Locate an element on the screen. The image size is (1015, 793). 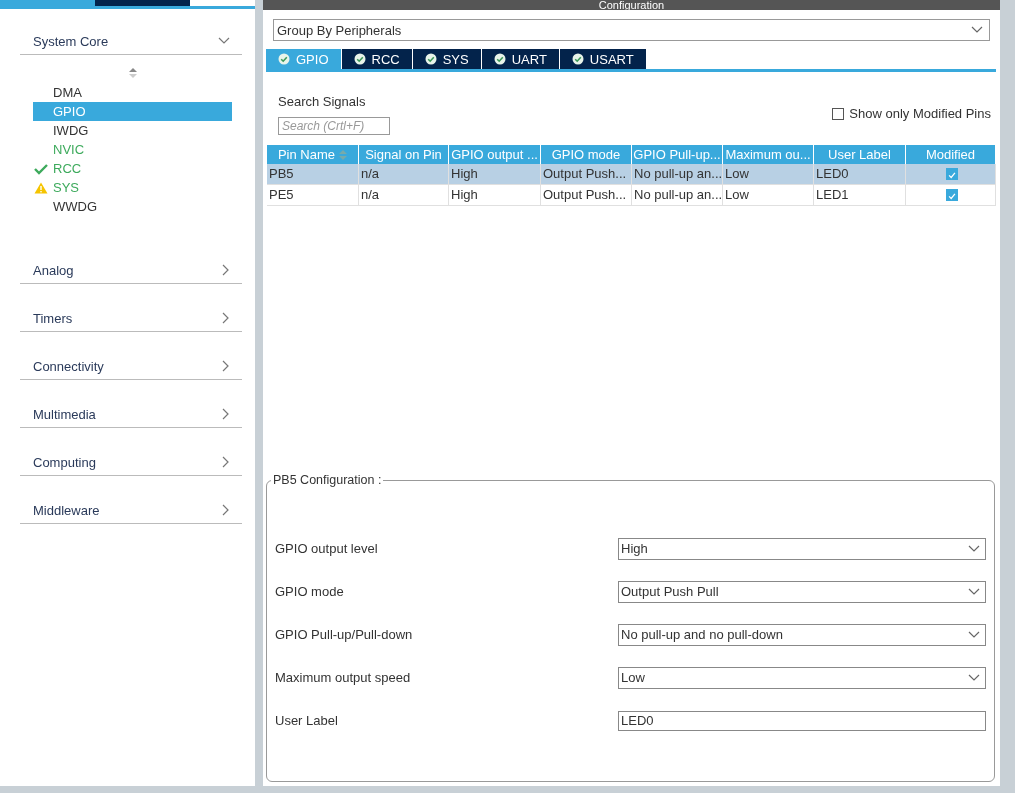
table-row: PE5 n/a High Output Push... No pull-up an... Low LED1 is located at coordinates (631, 195).